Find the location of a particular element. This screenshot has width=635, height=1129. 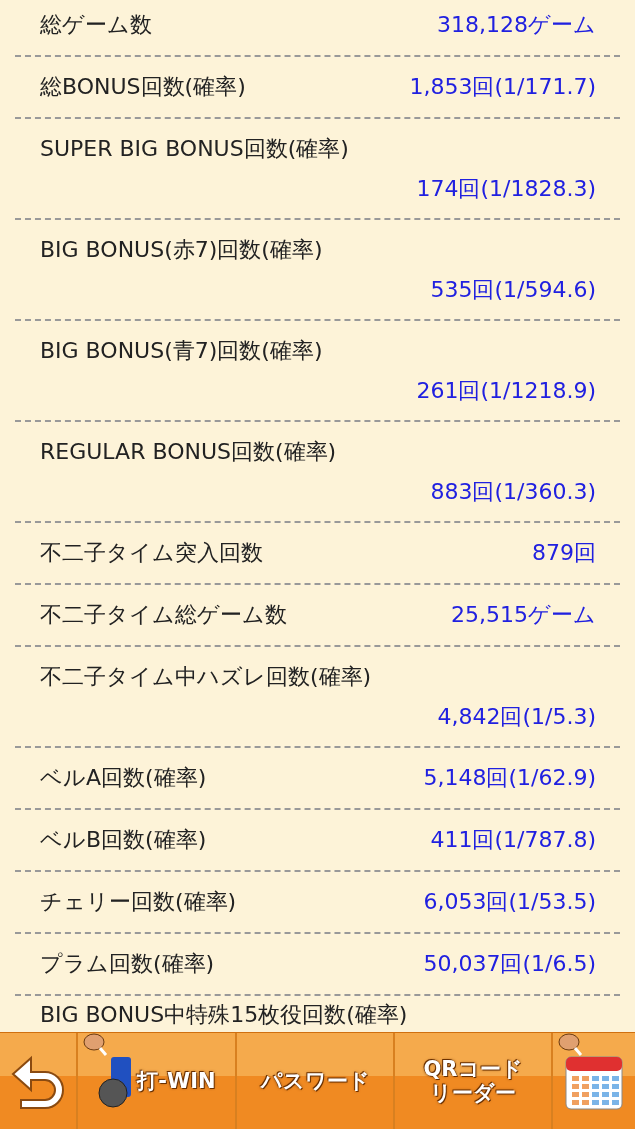

stat-value: 25,515ゲーム is located at coordinates (523, 615).